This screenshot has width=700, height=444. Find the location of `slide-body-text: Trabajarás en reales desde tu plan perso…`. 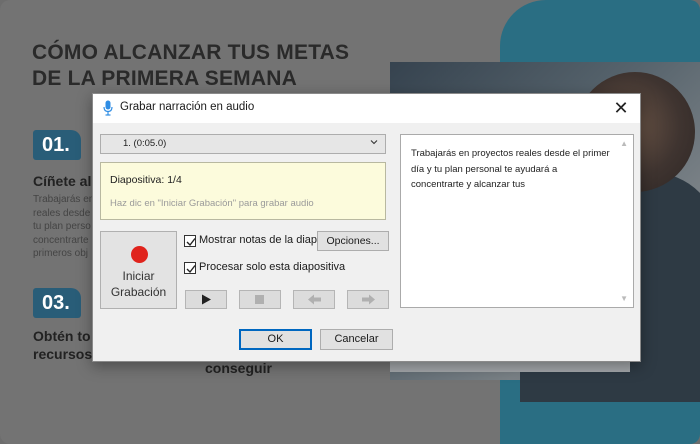

slide-body-text: Trabajarás en reales desde tu plan perso… is located at coordinates (63, 227).